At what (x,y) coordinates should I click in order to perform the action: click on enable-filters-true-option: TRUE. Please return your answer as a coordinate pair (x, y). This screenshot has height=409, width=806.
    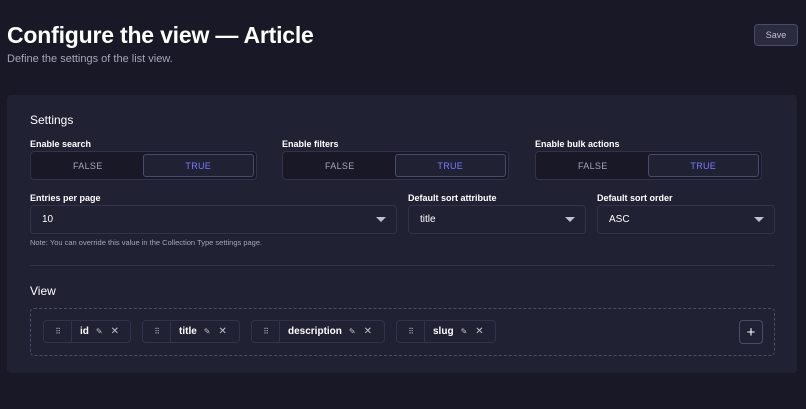
    Looking at the image, I should click on (450, 165).